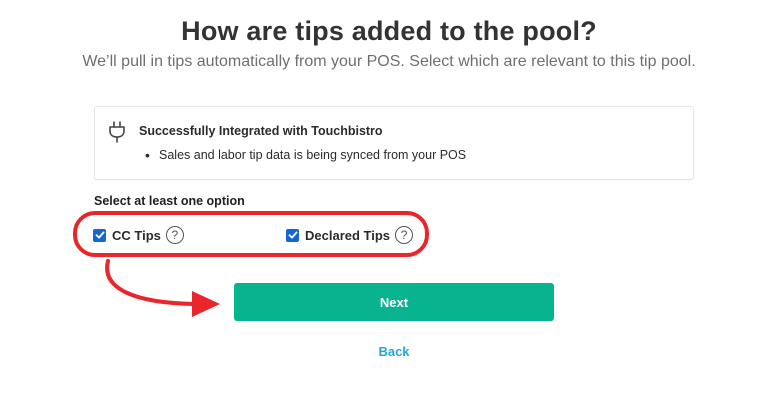 The width and height of the screenshot is (778, 395). What do you see at coordinates (162, 288) in the screenshot?
I see `annotation-arrow-icon` at bounding box center [162, 288].